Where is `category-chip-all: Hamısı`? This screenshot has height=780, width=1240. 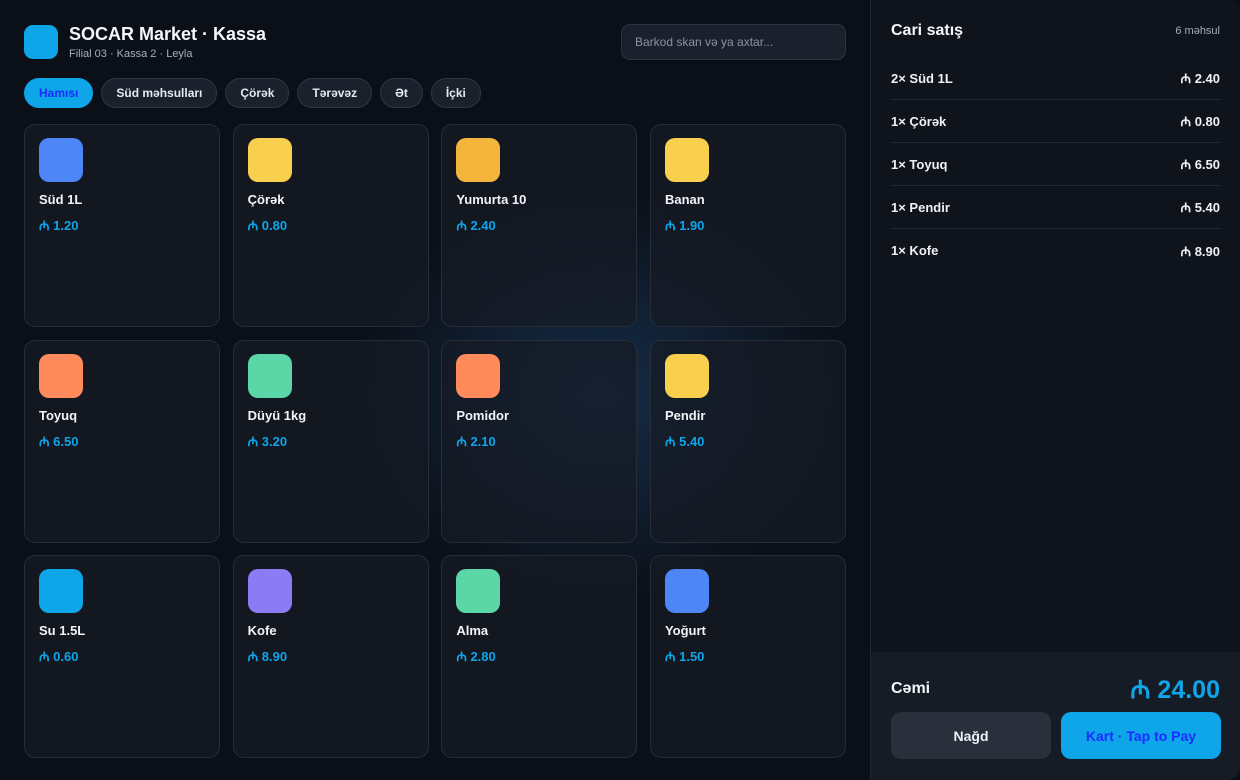 category-chip-all: Hamısı is located at coordinates (59, 93).